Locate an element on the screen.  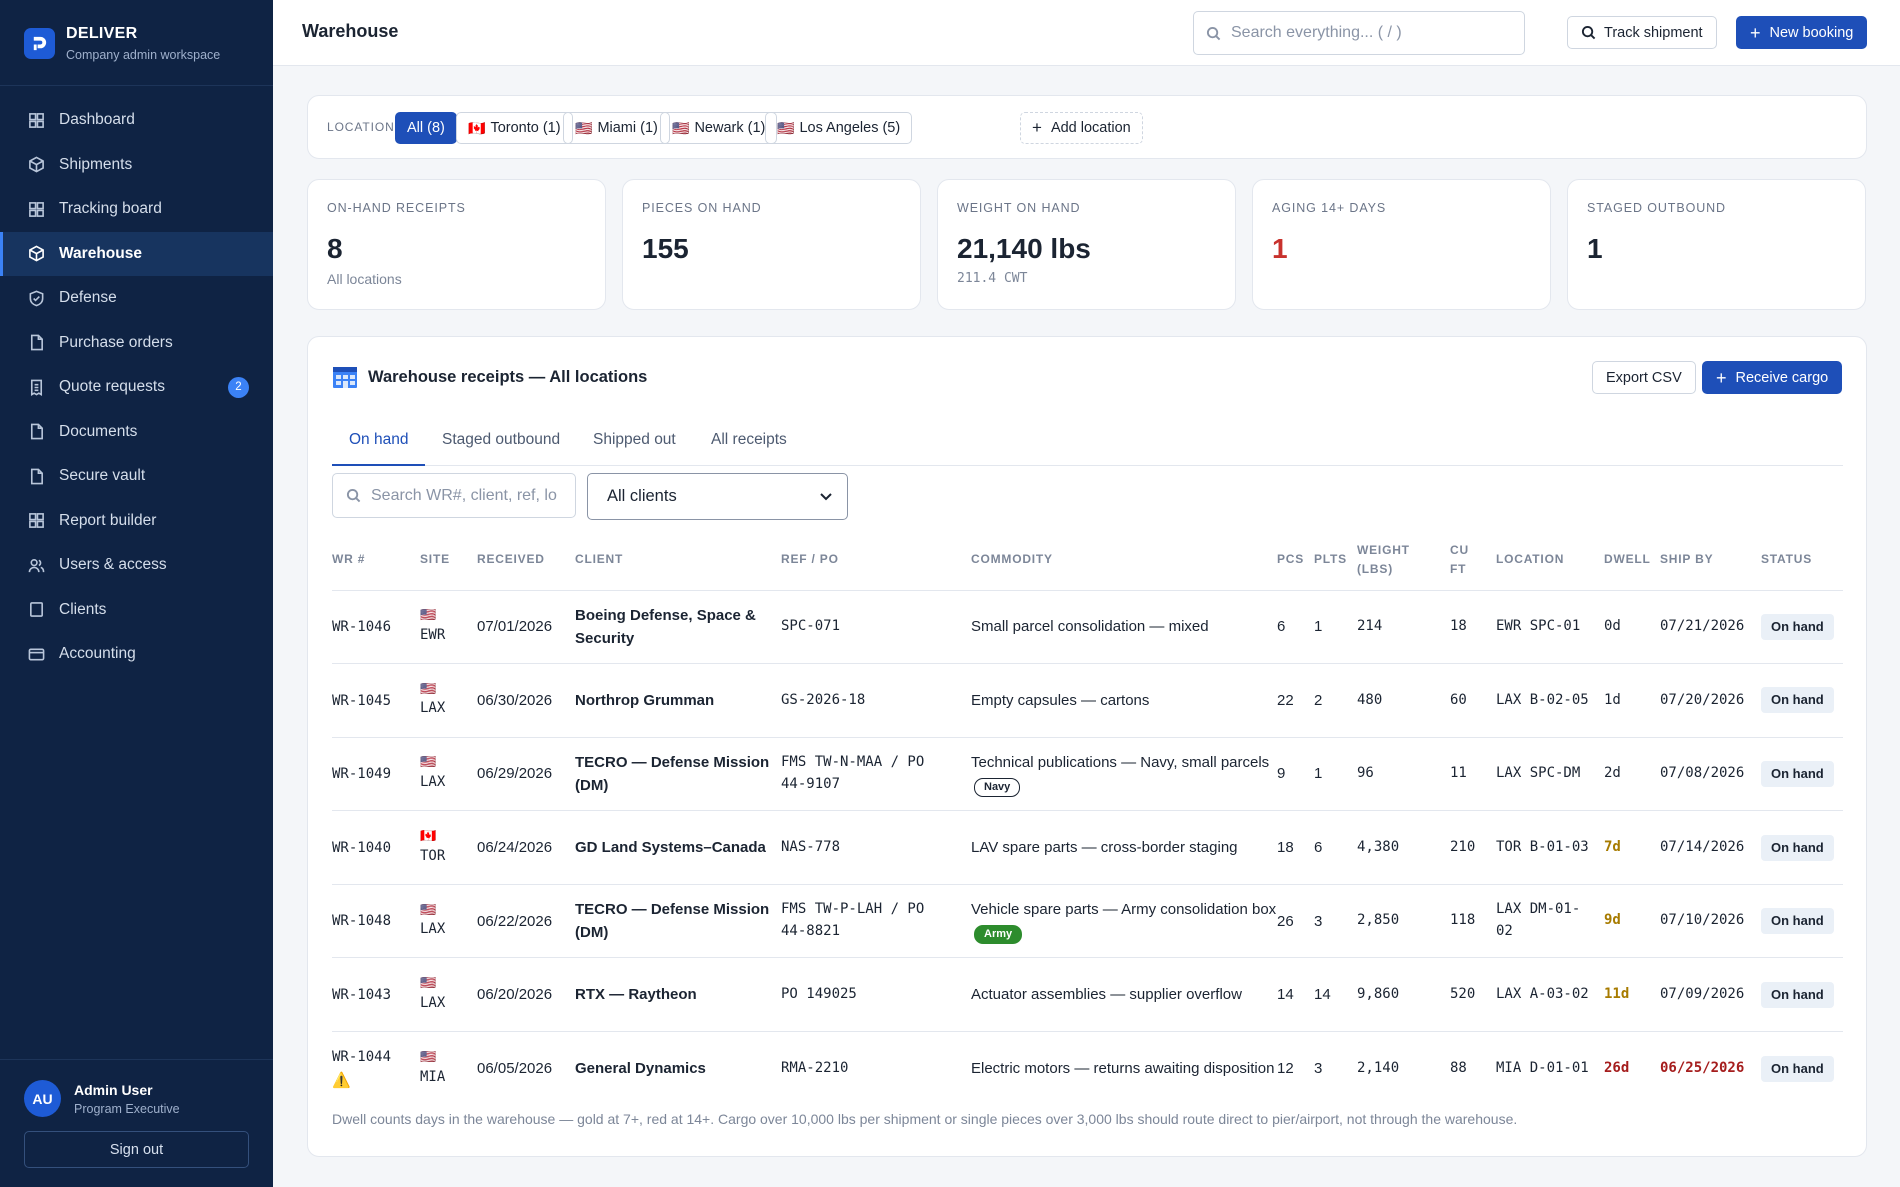
column-header: COMMODITY is located at coordinates (1124, 560).